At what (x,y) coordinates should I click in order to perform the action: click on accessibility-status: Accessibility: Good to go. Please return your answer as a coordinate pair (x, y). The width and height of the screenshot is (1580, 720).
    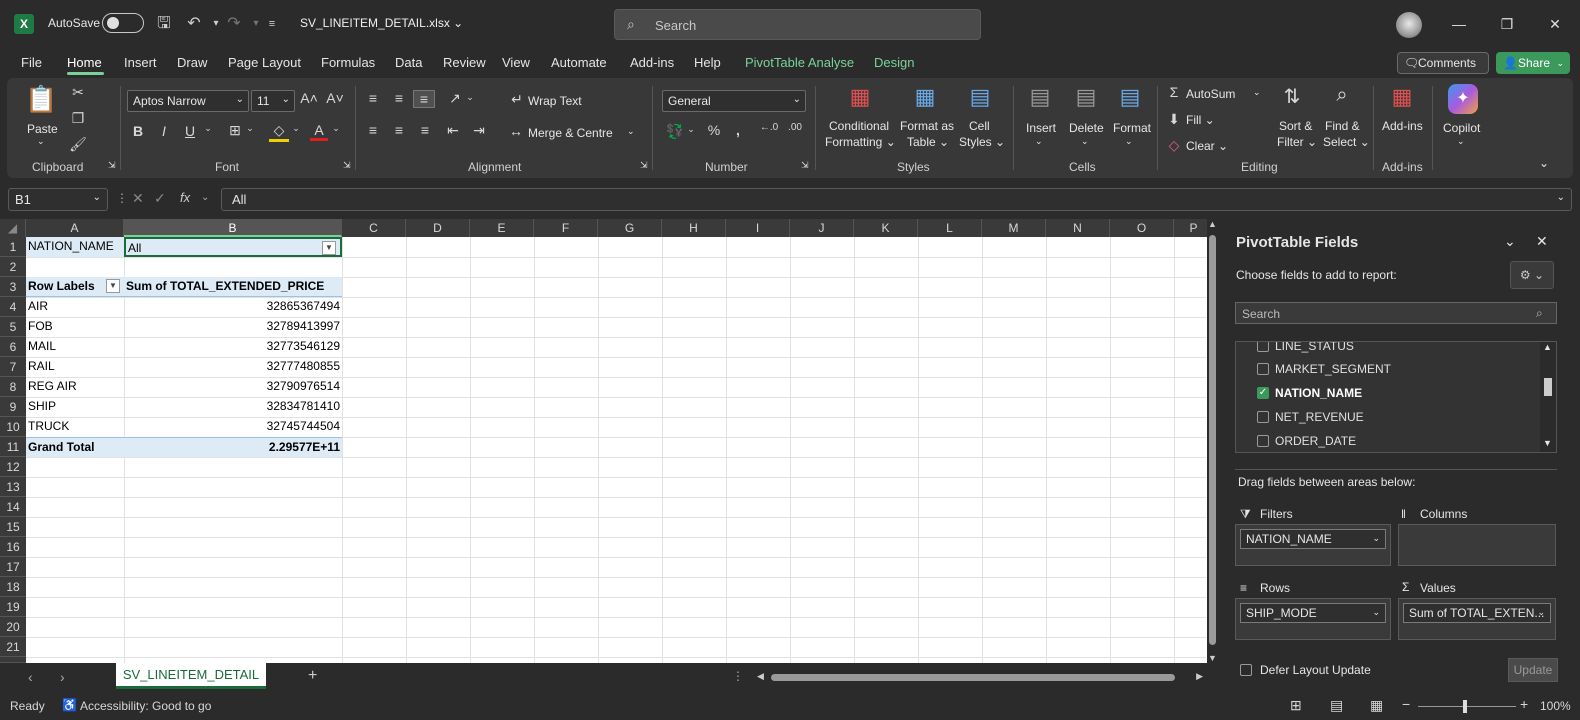
    Looking at the image, I should click on (145, 706).